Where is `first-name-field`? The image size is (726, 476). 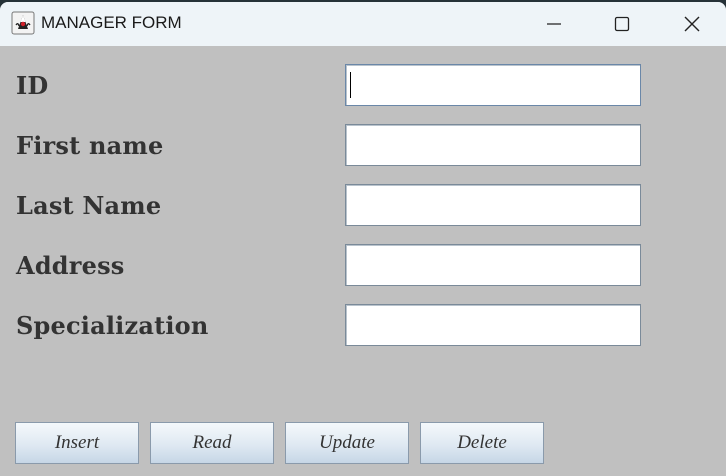
first-name-field is located at coordinates (493, 145).